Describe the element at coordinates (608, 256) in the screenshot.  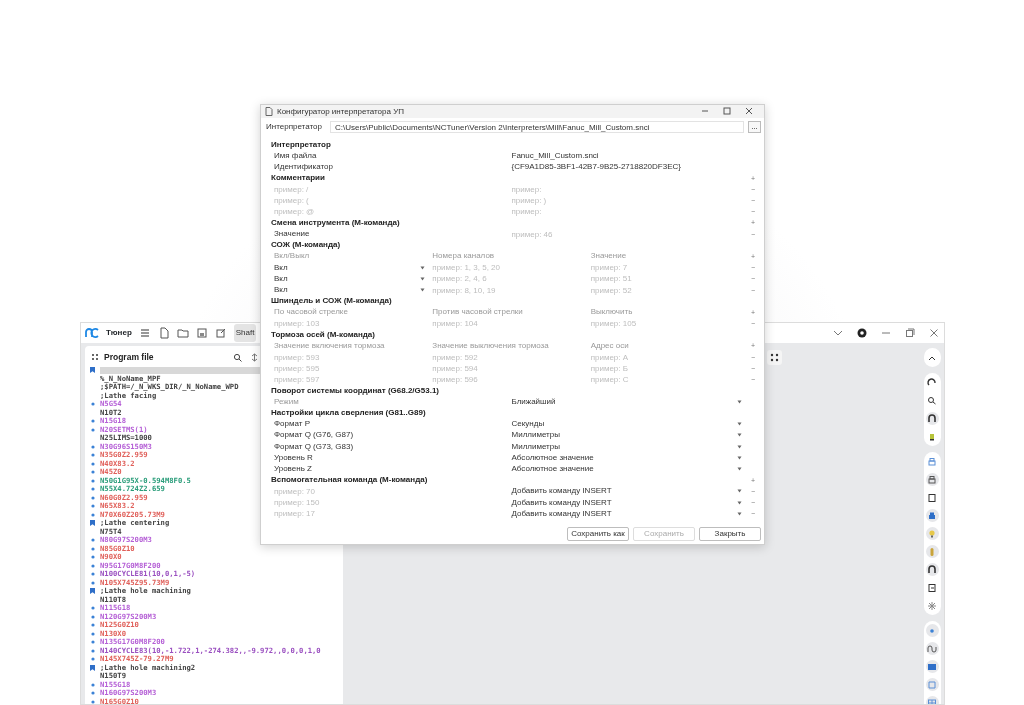
I see `column-header: Значение` at that location.